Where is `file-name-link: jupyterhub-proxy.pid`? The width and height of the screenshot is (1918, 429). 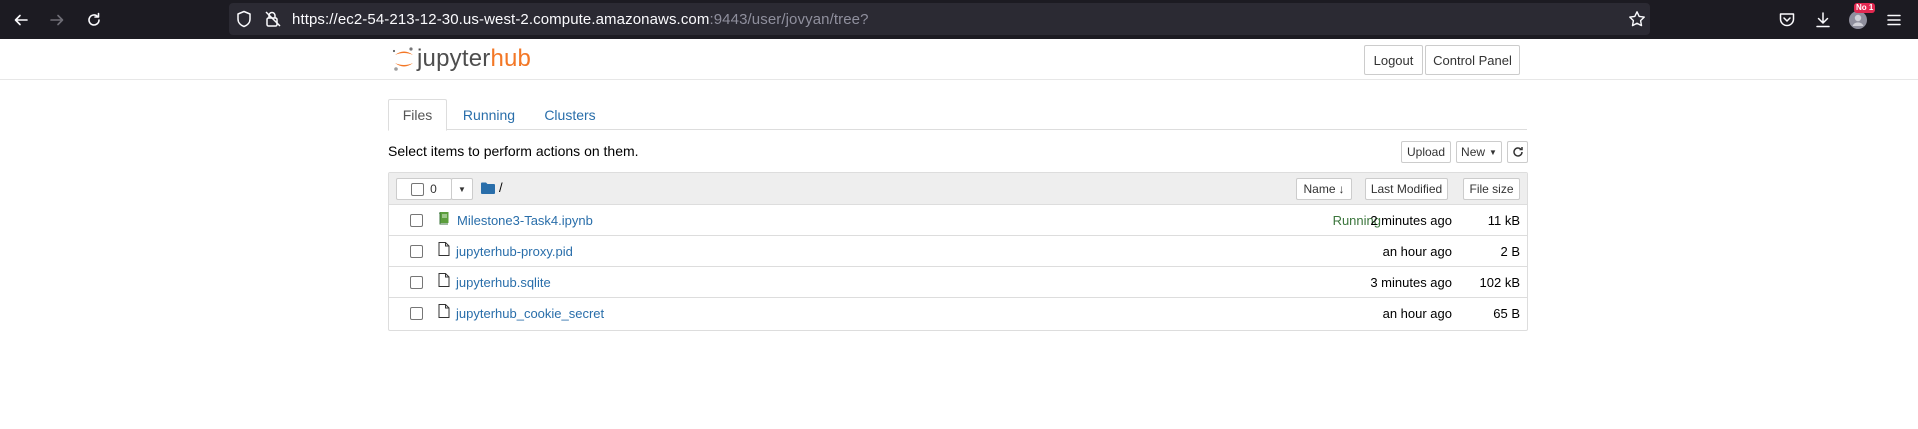 file-name-link: jupyterhub-proxy.pid is located at coordinates (514, 251).